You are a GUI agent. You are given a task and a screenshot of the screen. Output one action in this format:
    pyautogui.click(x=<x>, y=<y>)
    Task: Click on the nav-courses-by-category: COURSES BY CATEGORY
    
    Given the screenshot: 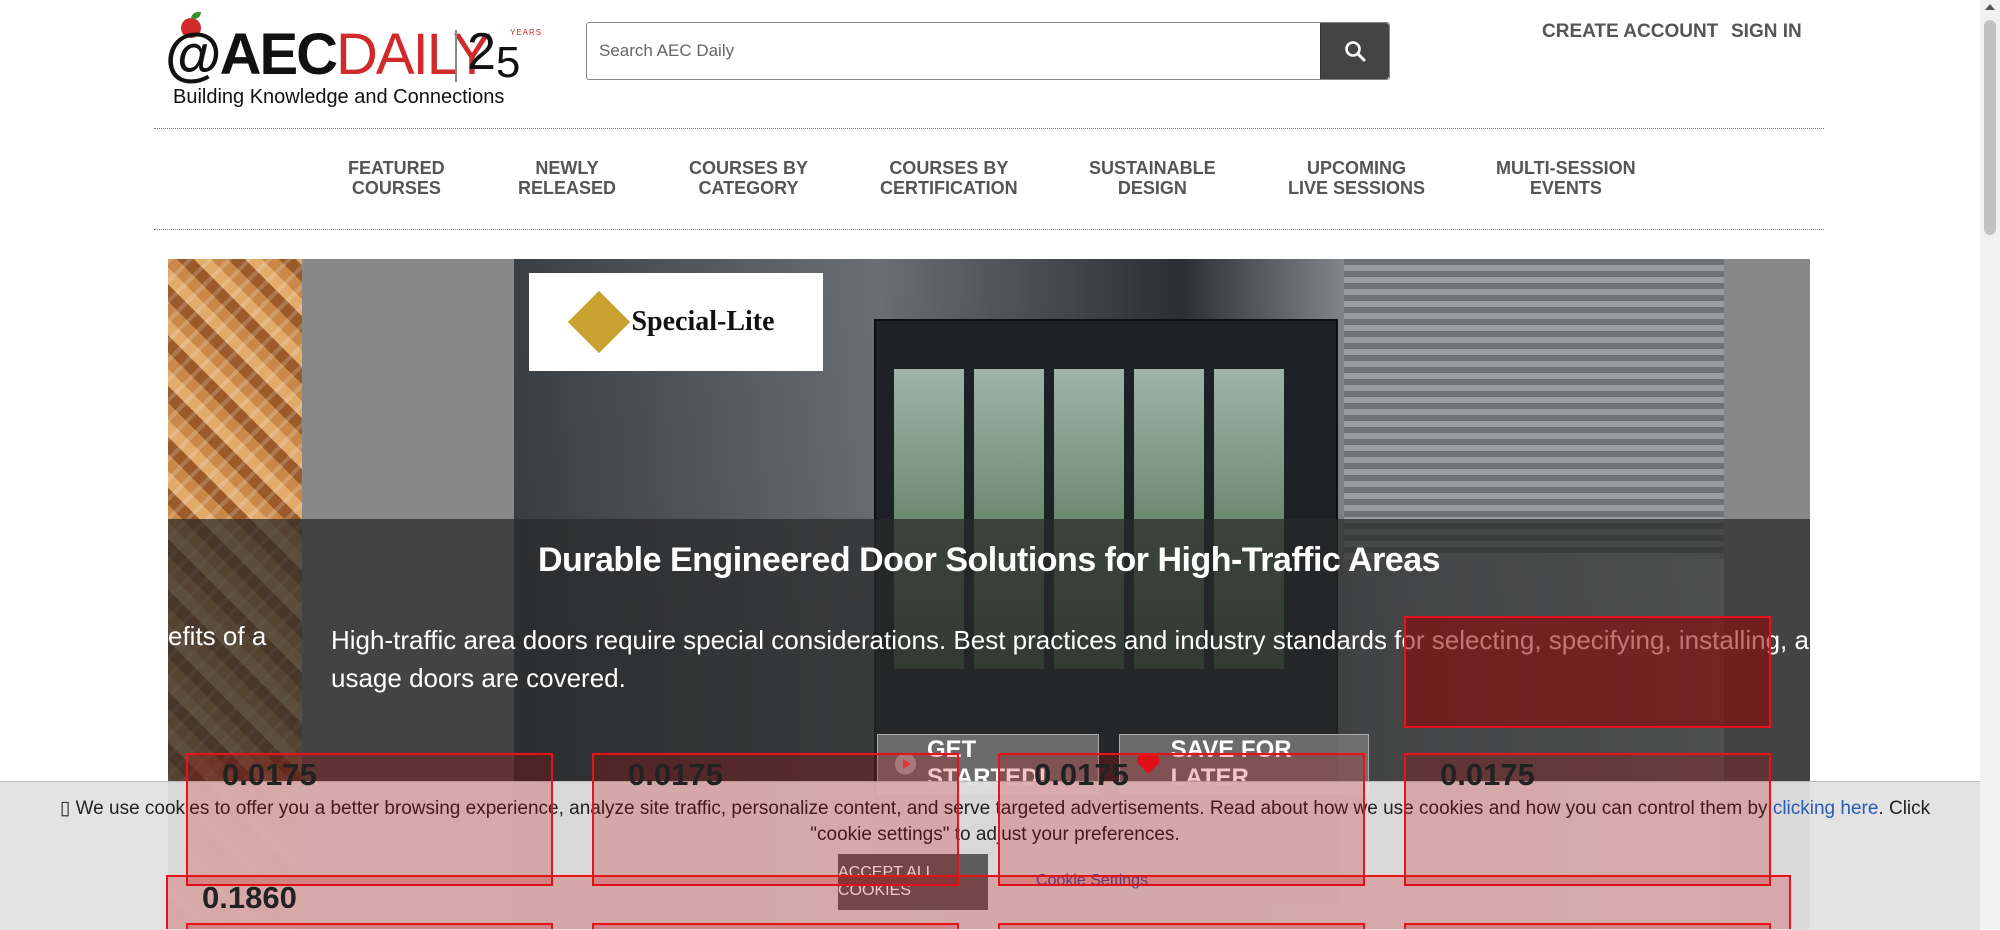 What is the action you would take?
    pyautogui.click(x=748, y=178)
    